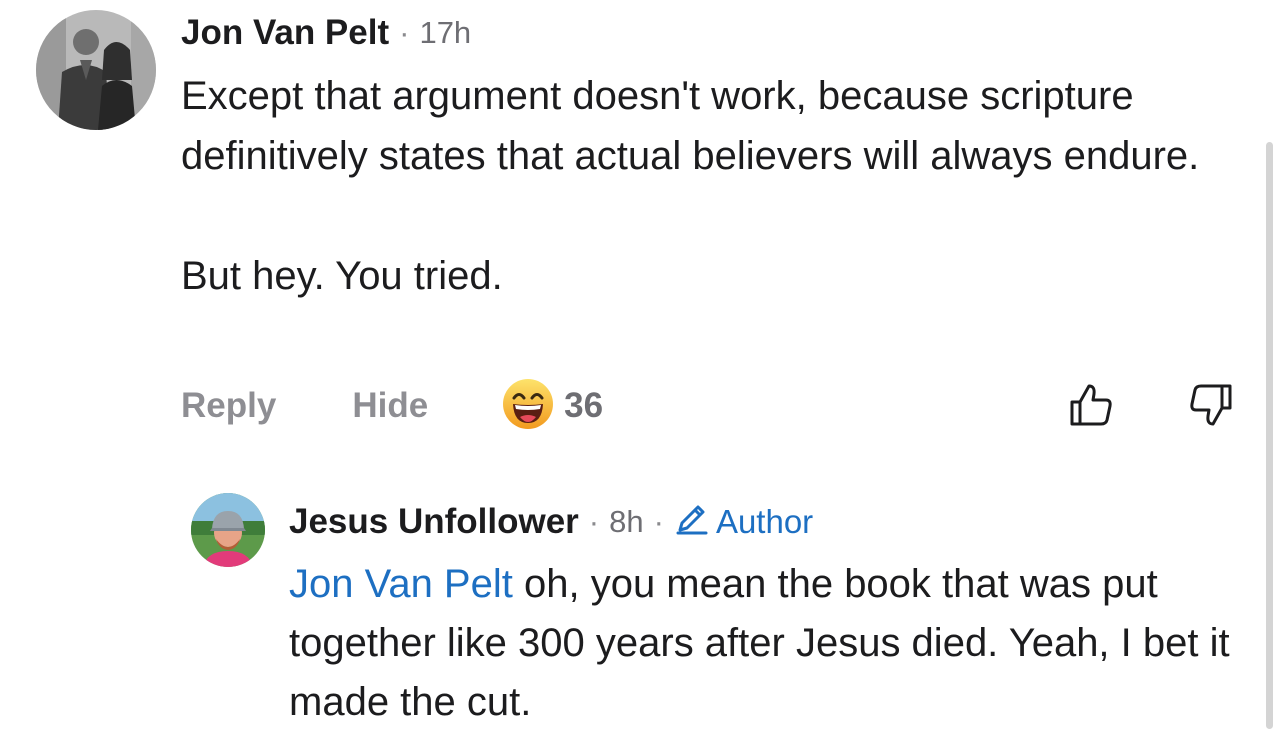 The height and width of the screenshot is (729, 1284). Describe the element at coordinates (1091, 405) in the screenshot. I see `thumbs-up-icon` at that location.